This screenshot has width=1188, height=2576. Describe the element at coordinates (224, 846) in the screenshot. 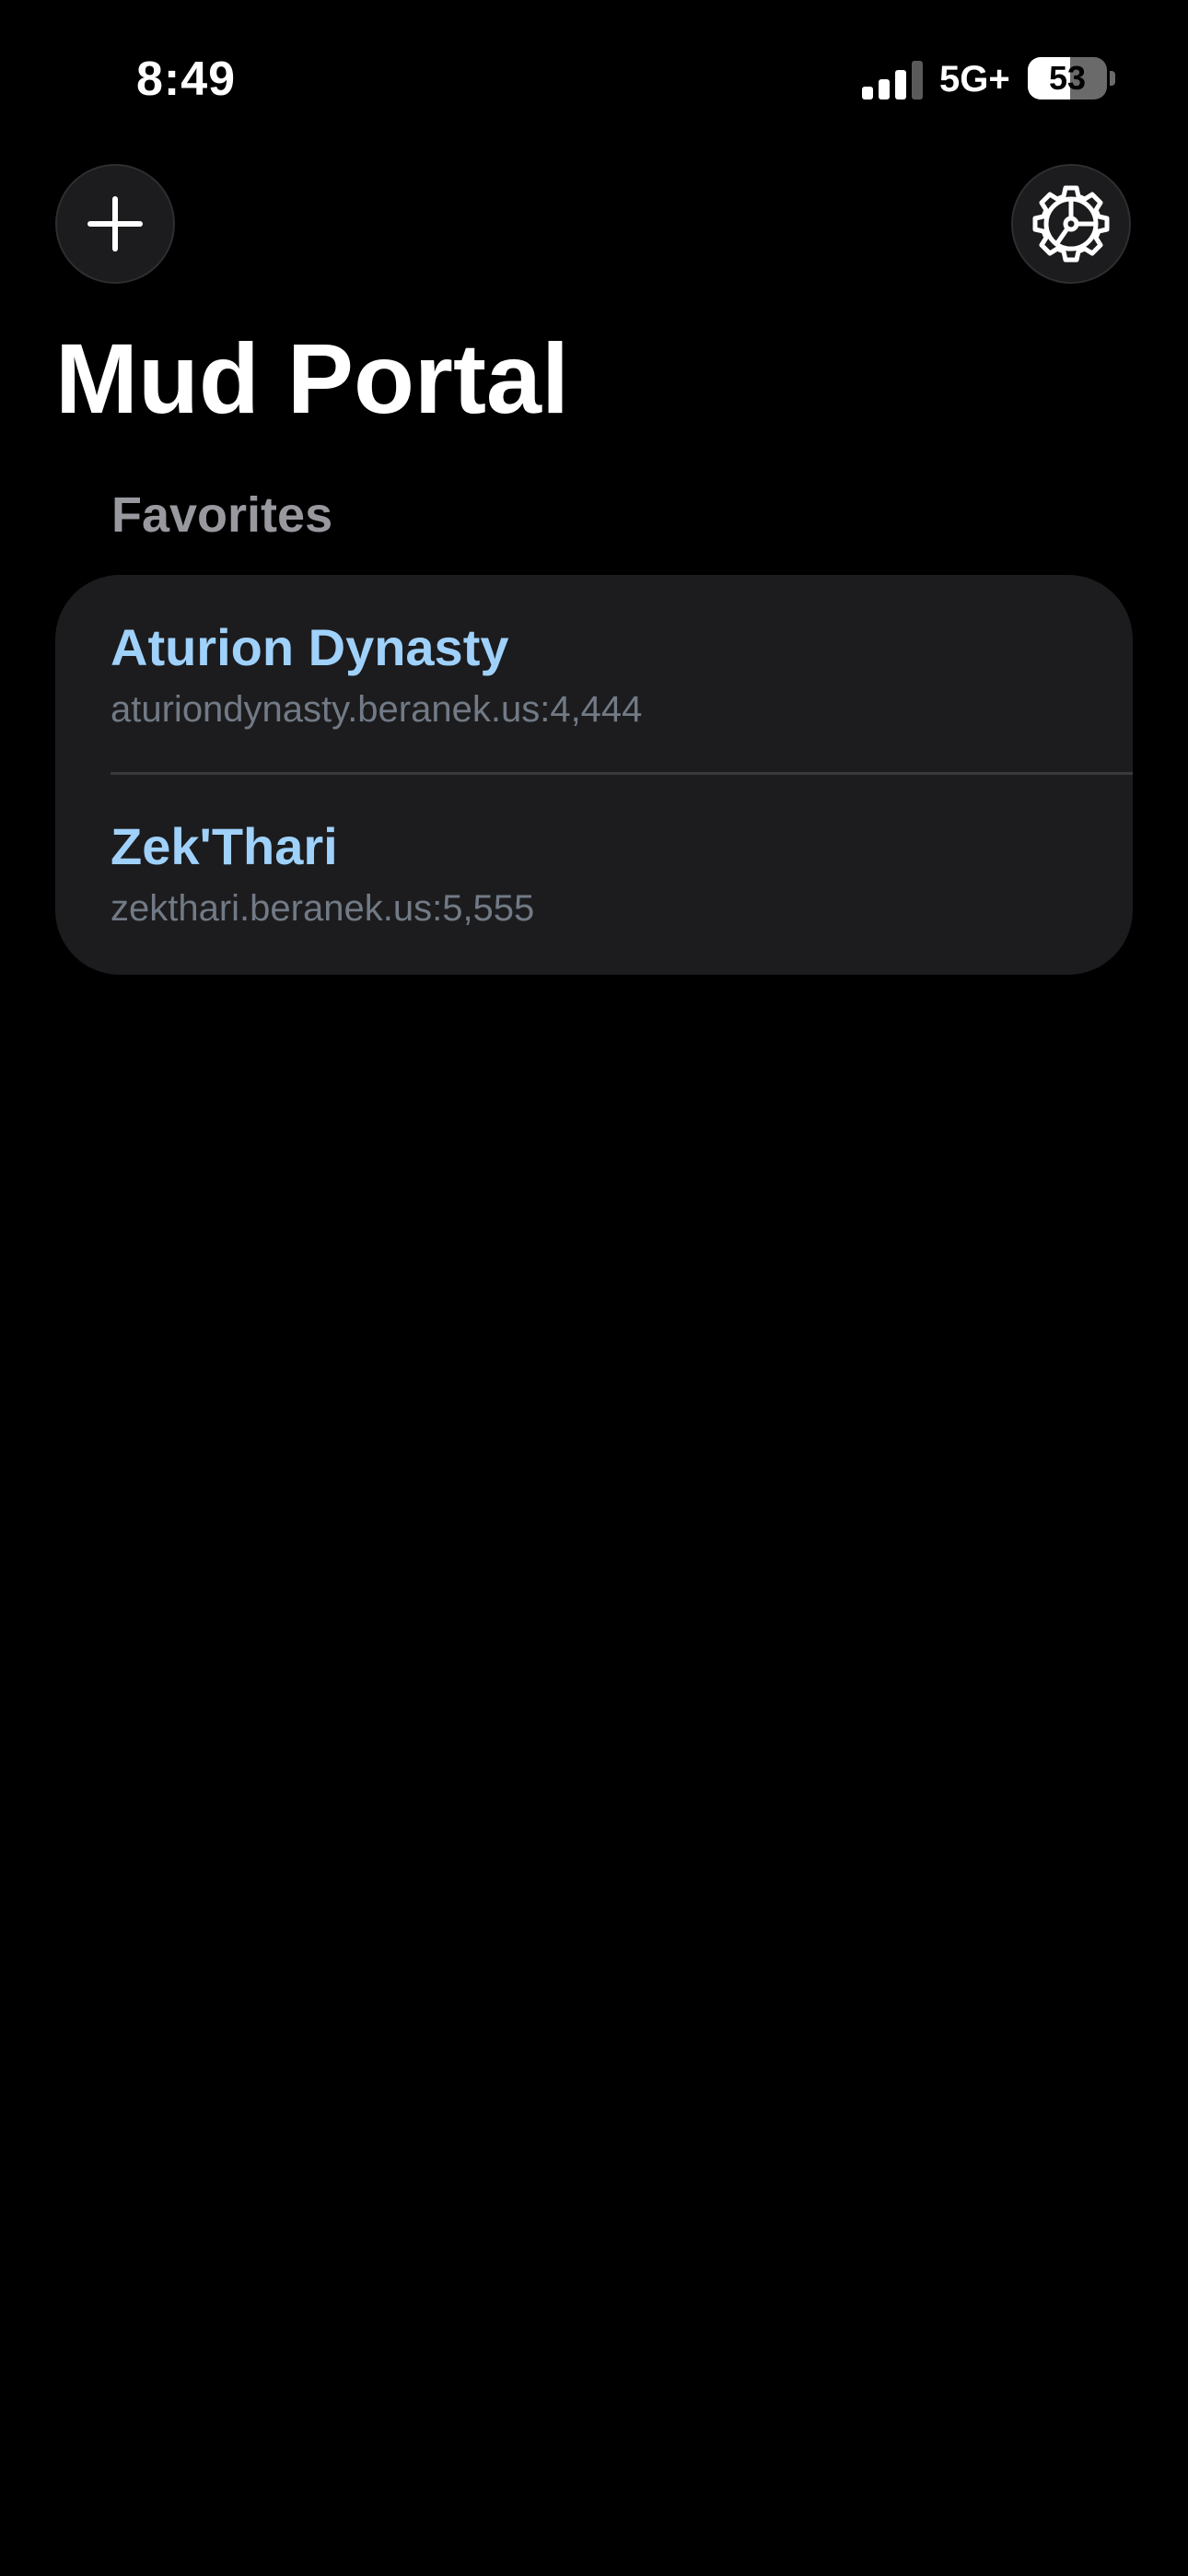

I see `favorite-item-name: Zek'Thari` at that location.